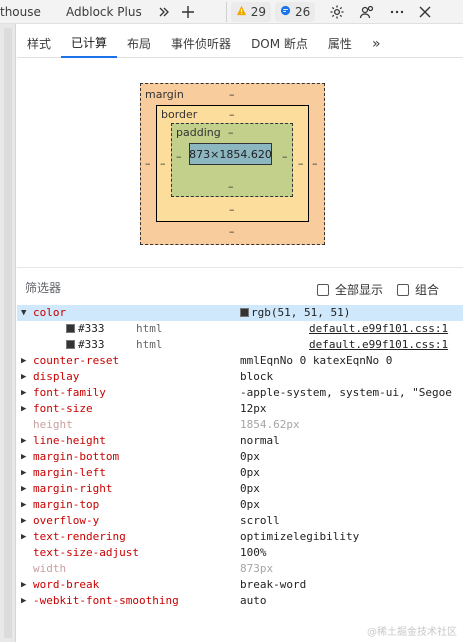  I want to click on chevrons-right-icon: », so click(376, 43).